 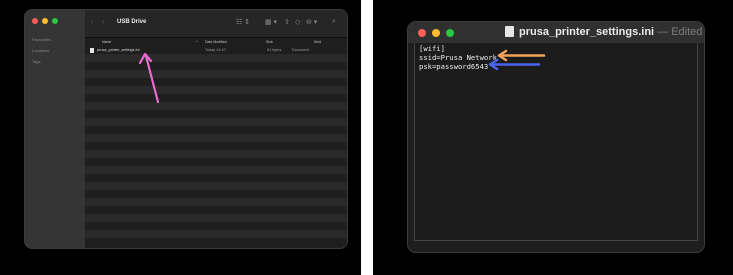 I want to click on blue-arrow-icon, so click(x=514, y=64).